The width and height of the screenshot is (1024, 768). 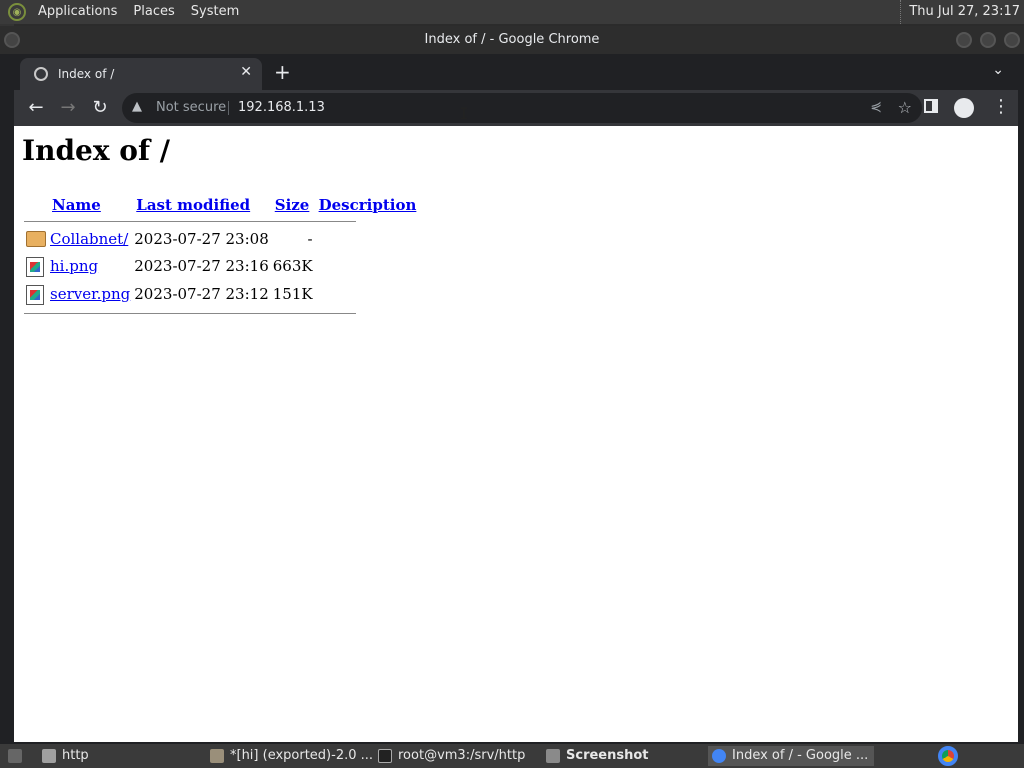 I want to click on sort-by-size-link: Size, so click(x=292, y=205).